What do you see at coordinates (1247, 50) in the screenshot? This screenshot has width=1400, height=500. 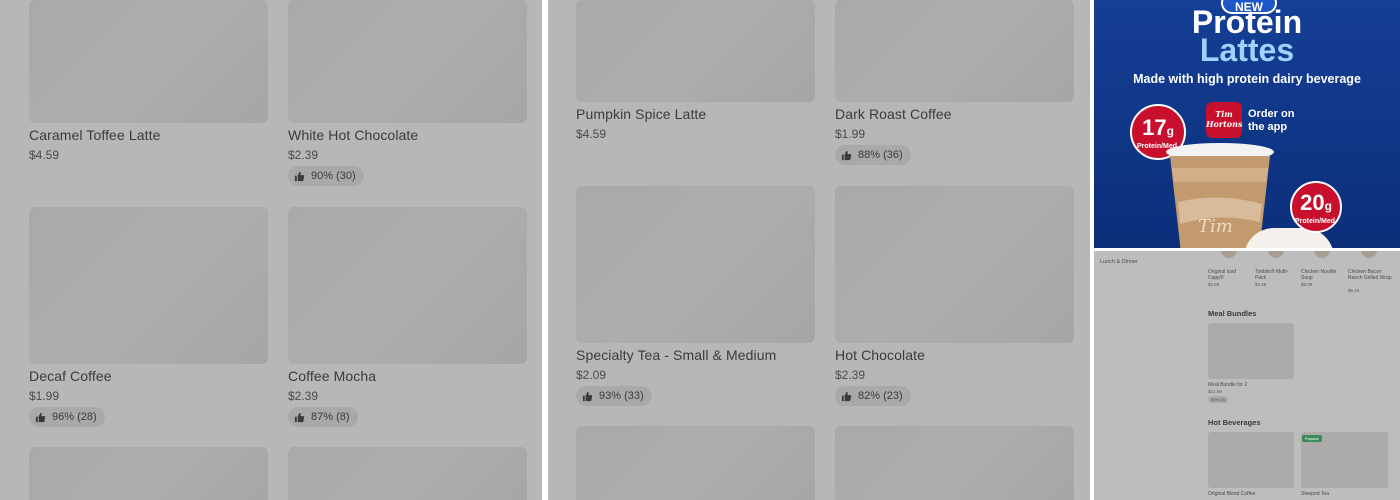 I see `promo-title-line2: Lattes` at bounding box center [1247, 50].